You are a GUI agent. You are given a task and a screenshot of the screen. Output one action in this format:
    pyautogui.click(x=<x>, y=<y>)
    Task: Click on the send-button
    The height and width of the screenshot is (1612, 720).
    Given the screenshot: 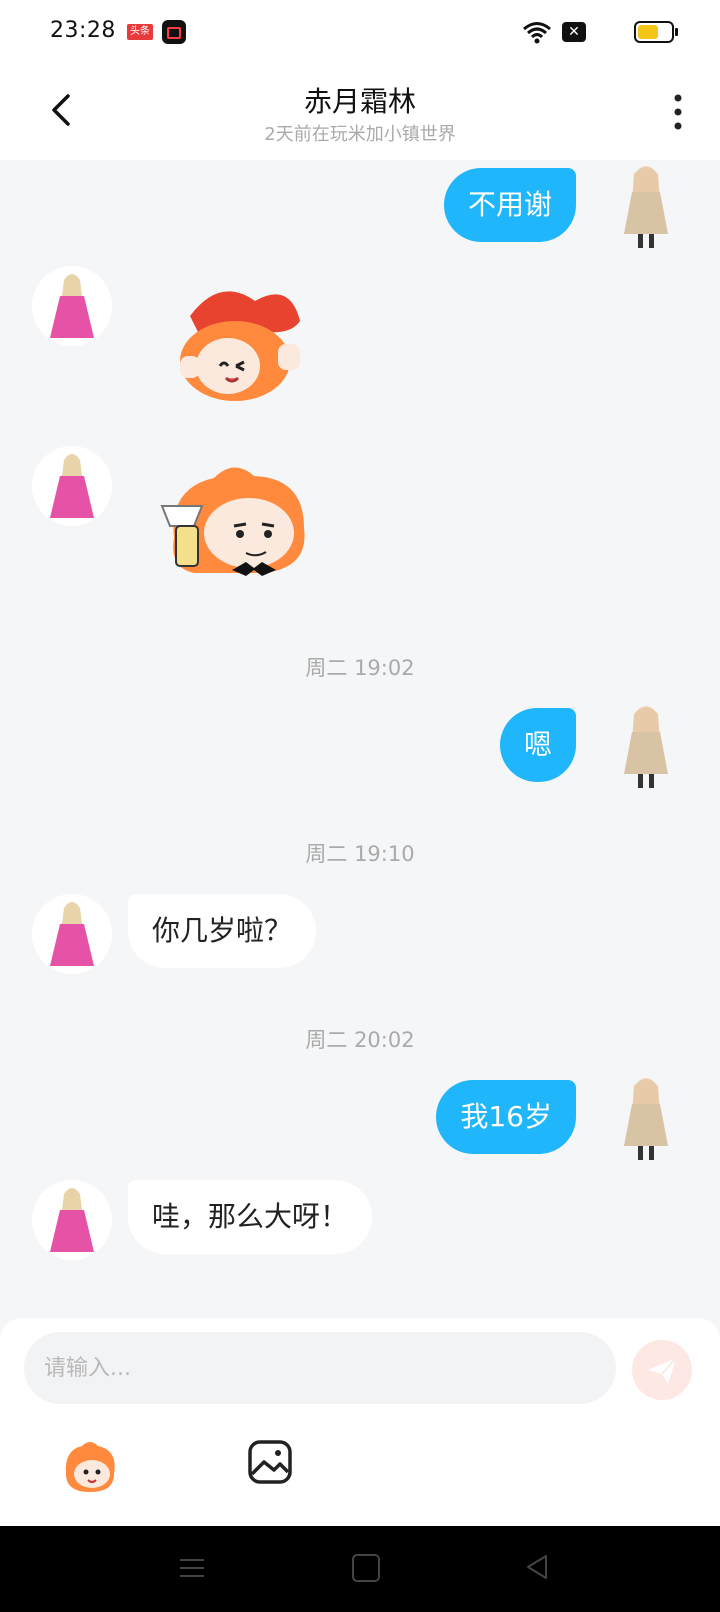 What is the action you would take?
    pyautogui.click(x=662, y=1370)
    